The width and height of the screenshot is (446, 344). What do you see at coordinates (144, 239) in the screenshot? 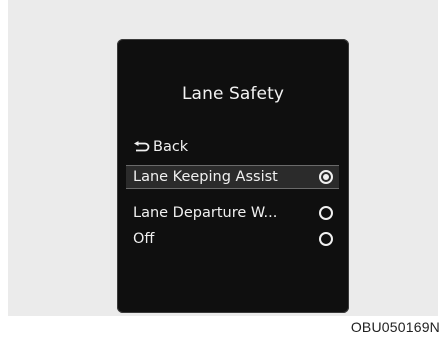
I see `option-label: Off` at bounding box center [144, 239].